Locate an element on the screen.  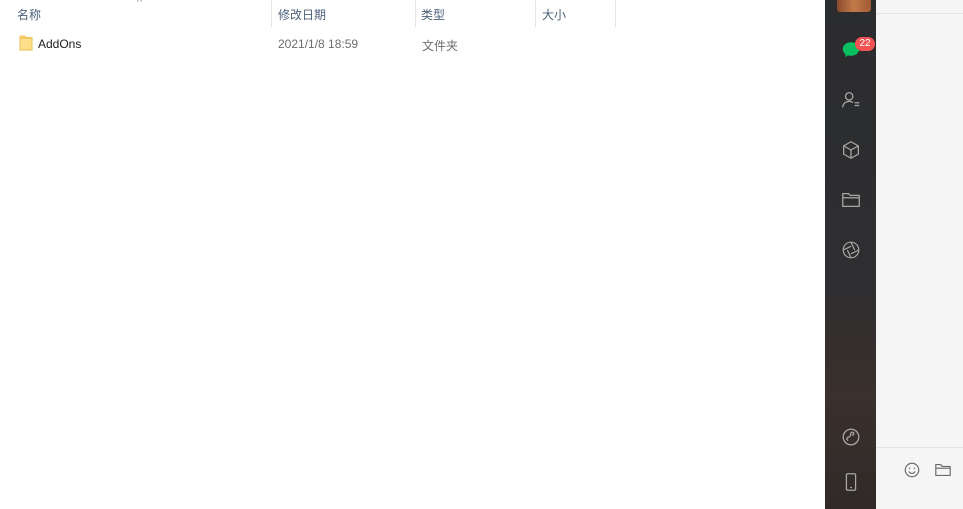
contacts-icon is located at coordinates (850, 100).